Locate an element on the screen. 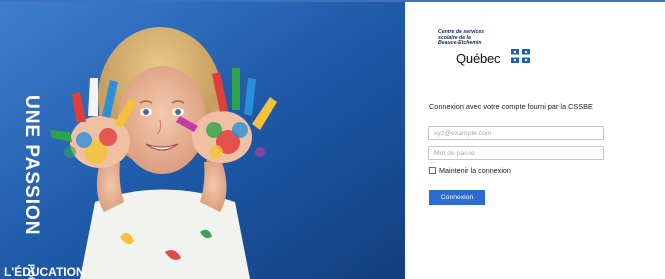  remember-me-checkbox is located at coordinates (432, 170).